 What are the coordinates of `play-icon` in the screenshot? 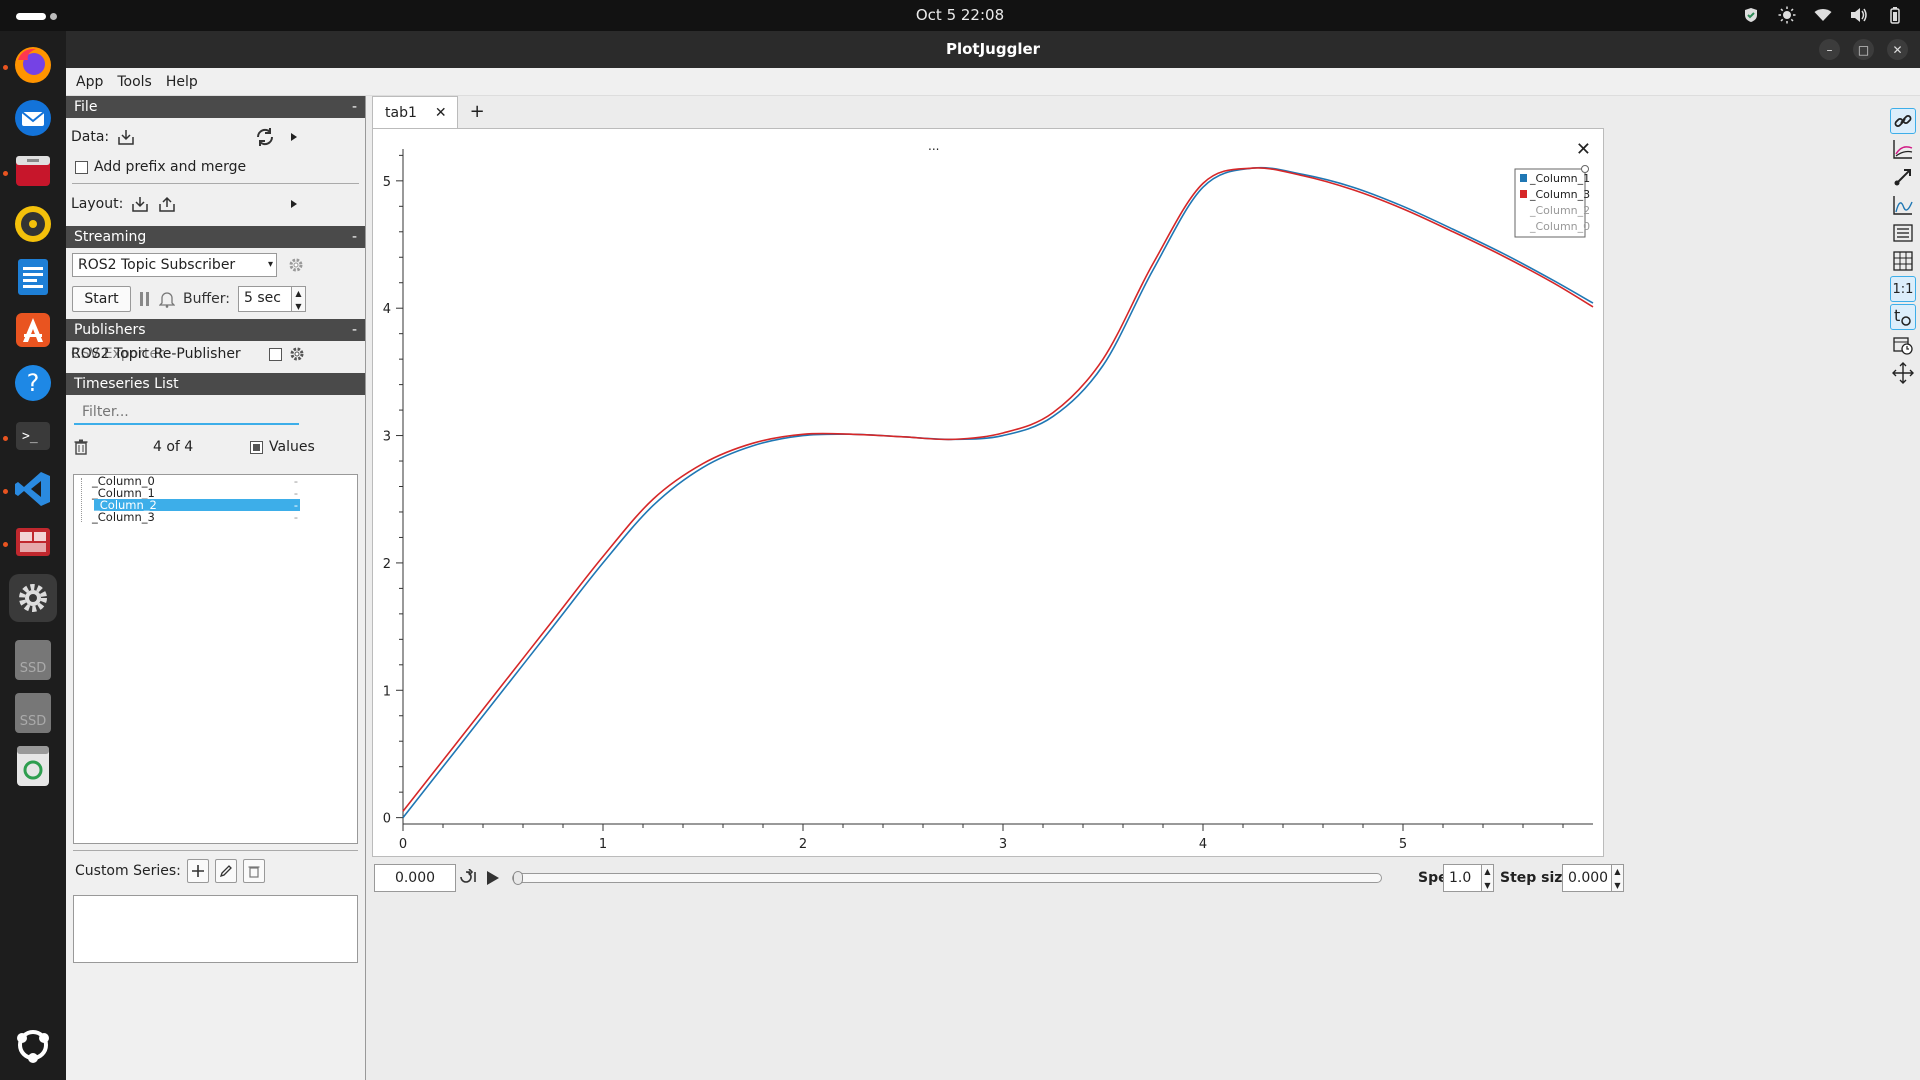 It's located at (493, 878).